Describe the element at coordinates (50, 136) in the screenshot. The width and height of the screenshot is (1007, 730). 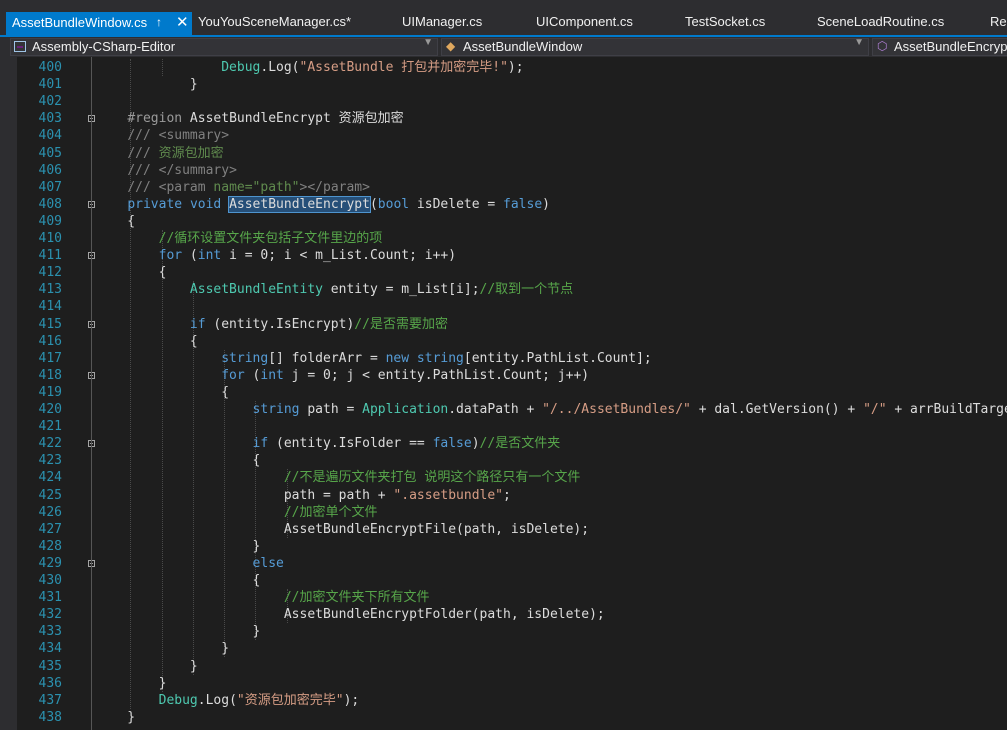
I see `line-number: 404` at that location.